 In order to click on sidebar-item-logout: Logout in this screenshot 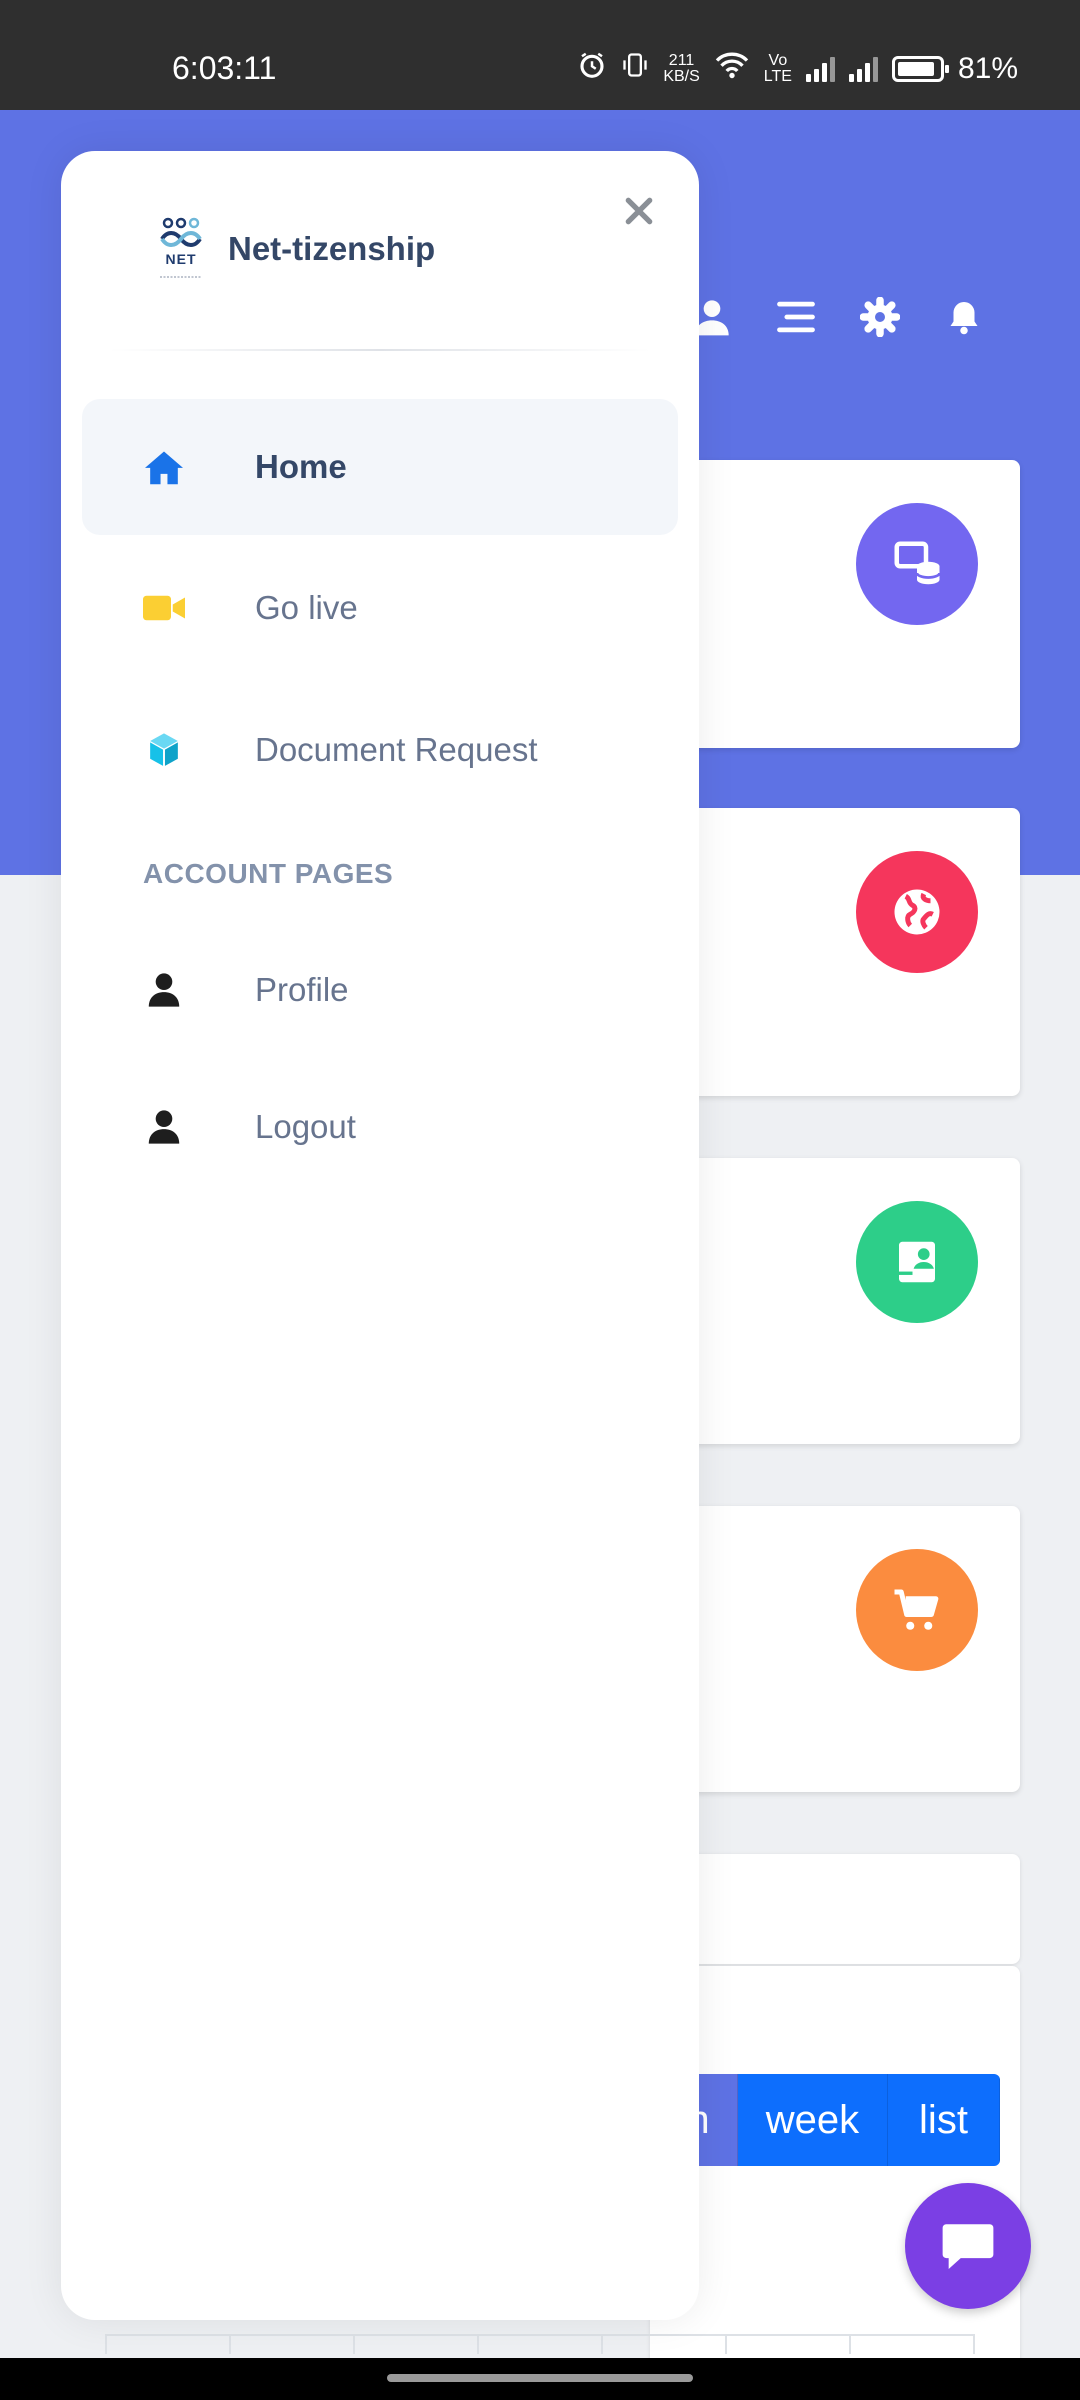, I will do `click(380, 1127)`.